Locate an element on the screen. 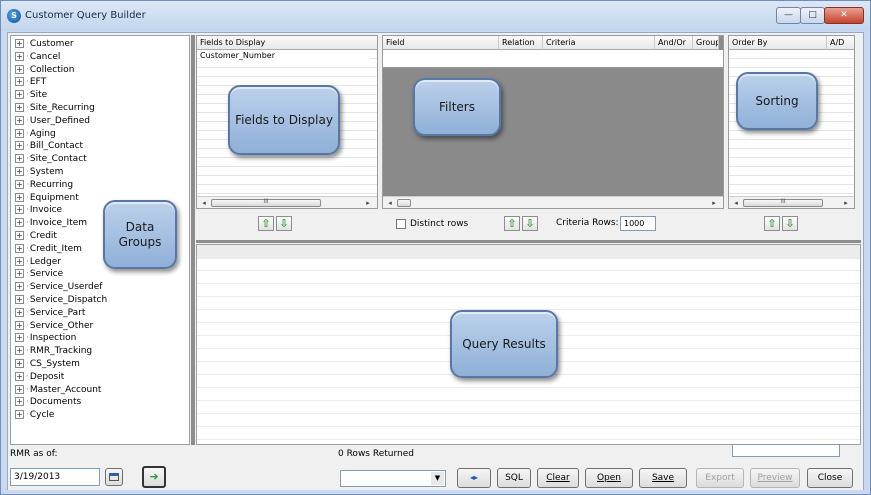  tree-node-site: + ·Site is located at coordinates (31, 95).